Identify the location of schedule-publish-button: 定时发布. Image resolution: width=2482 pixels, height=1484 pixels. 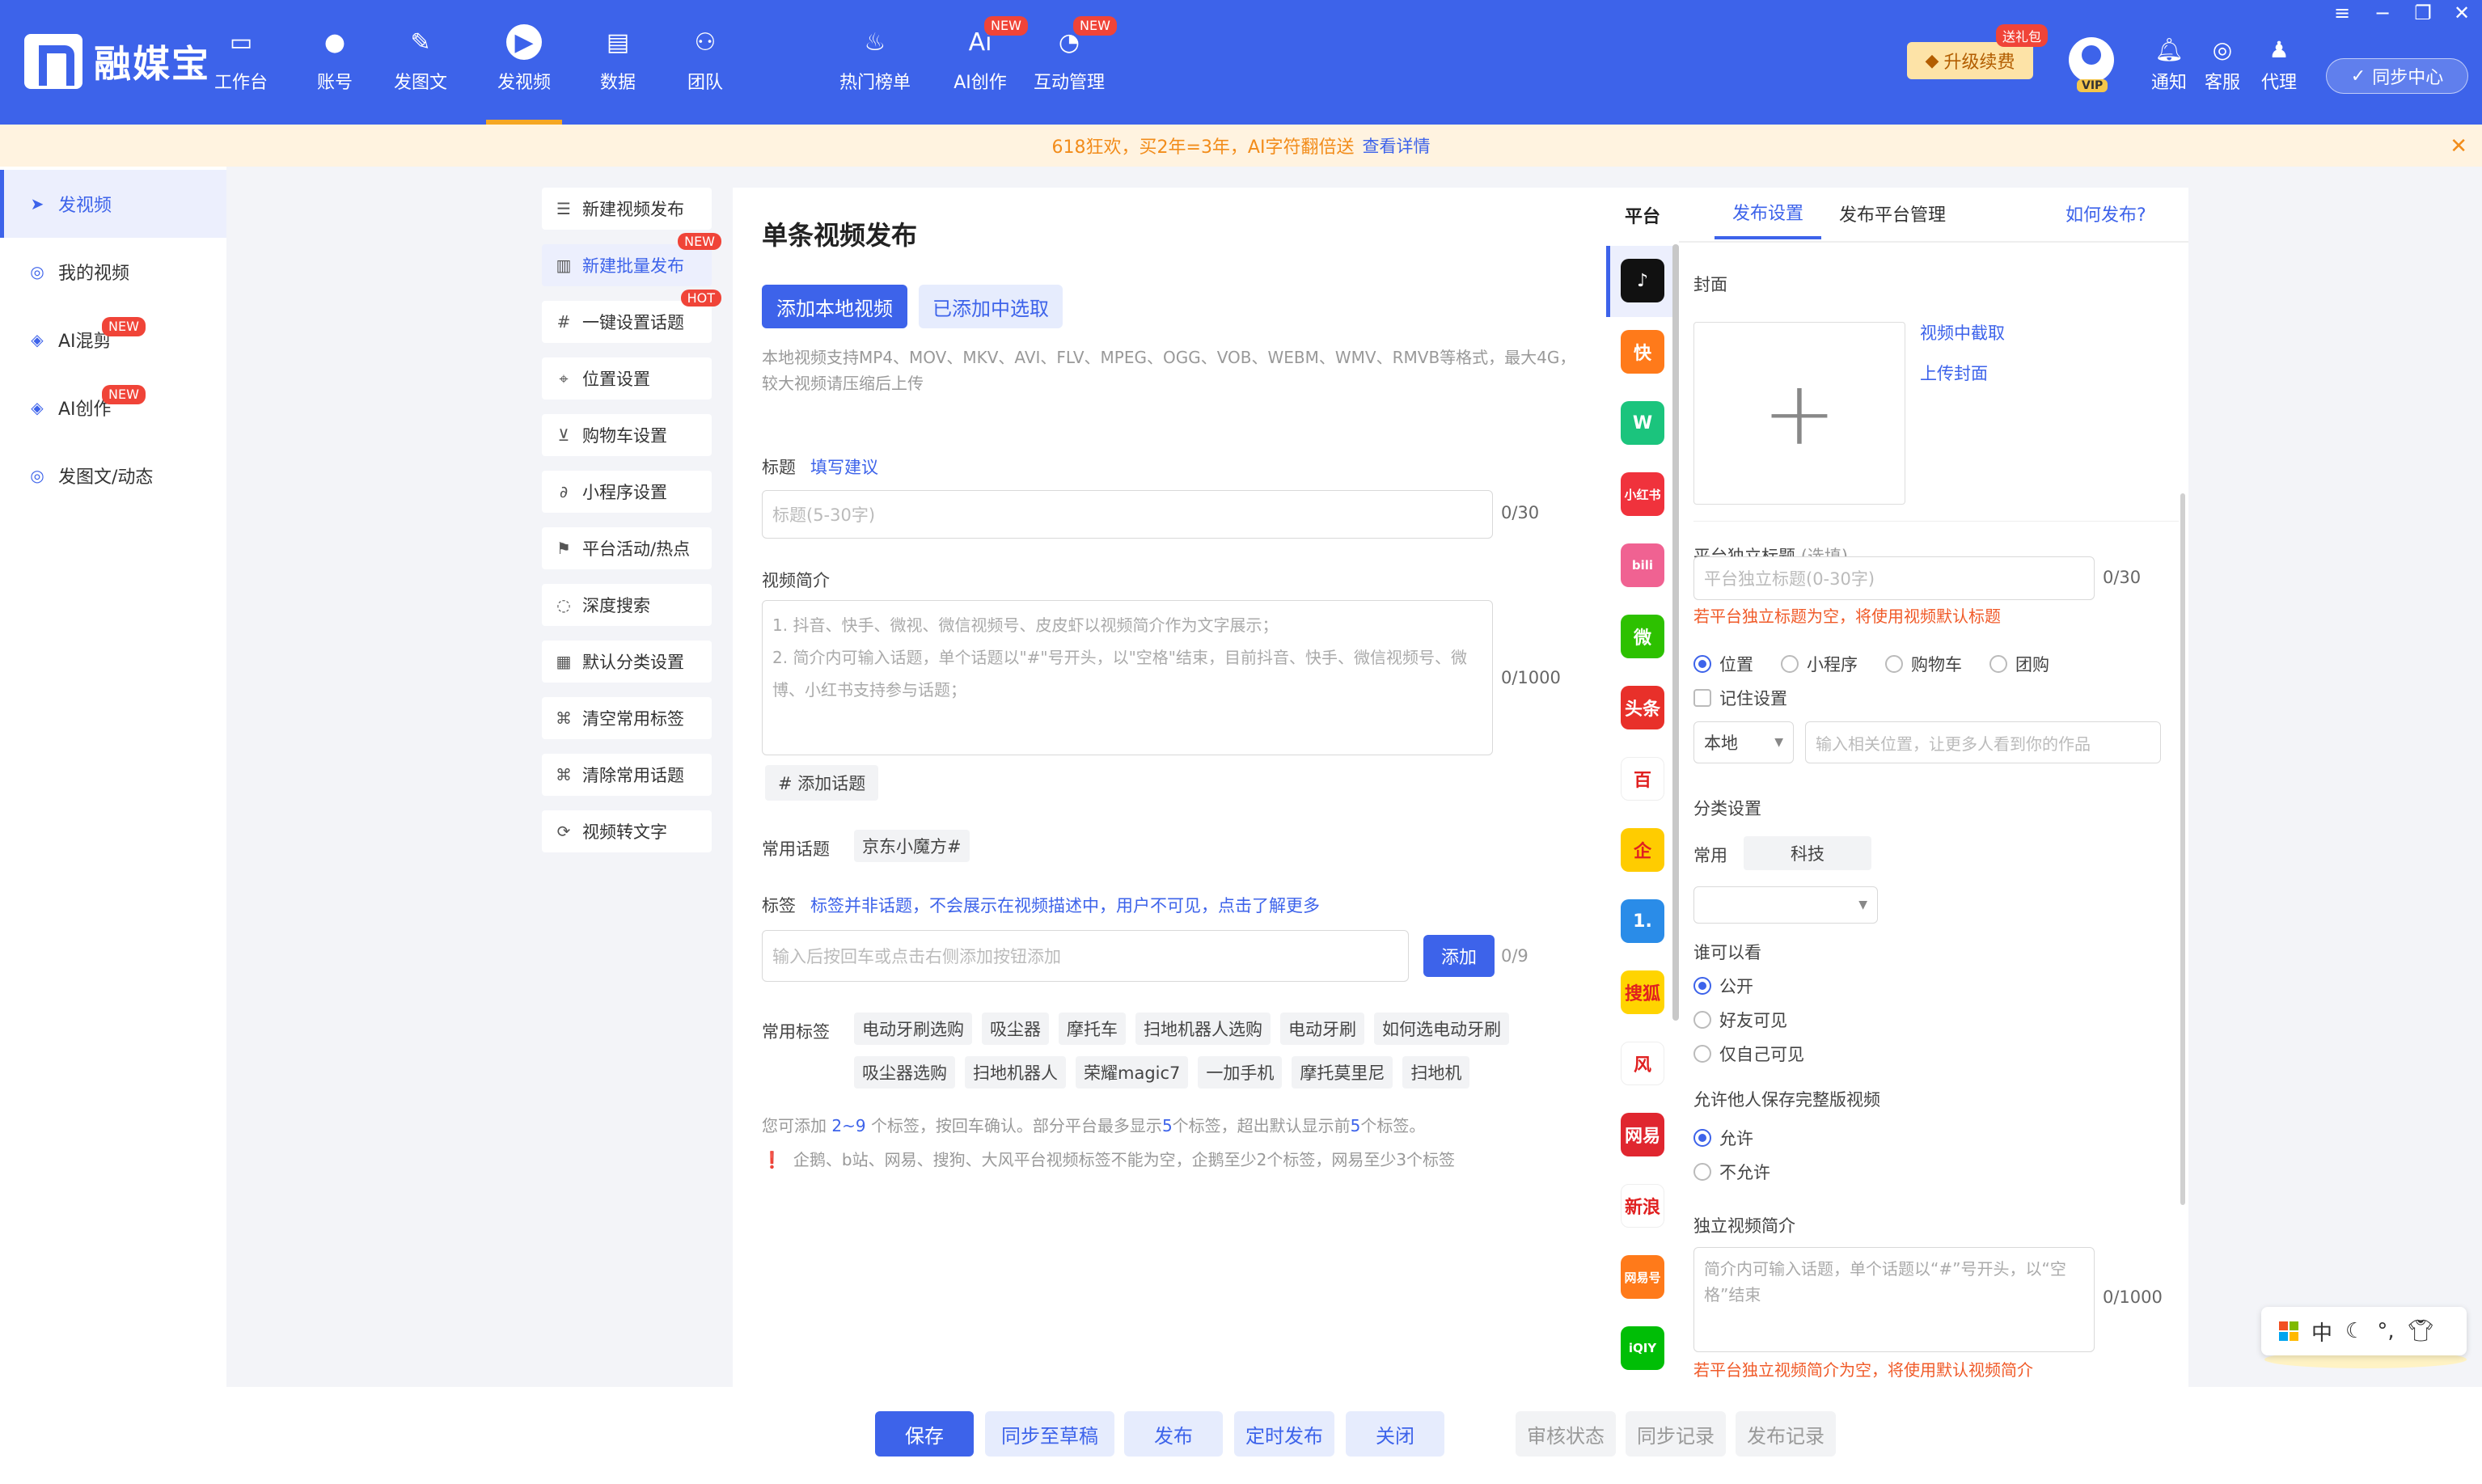
(1284, 1434).